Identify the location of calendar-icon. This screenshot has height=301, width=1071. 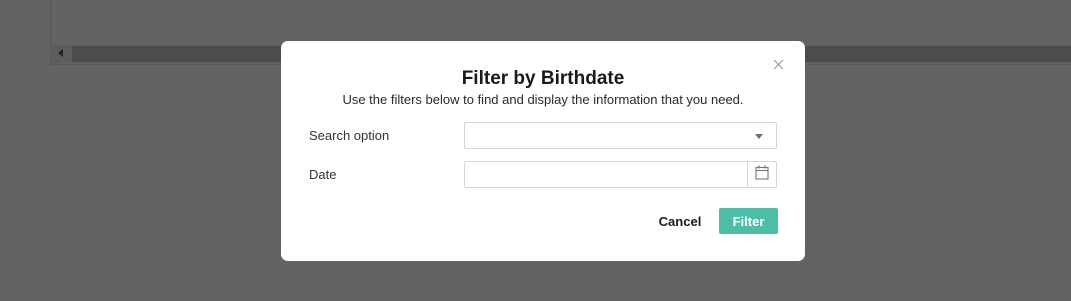
(762, 175).